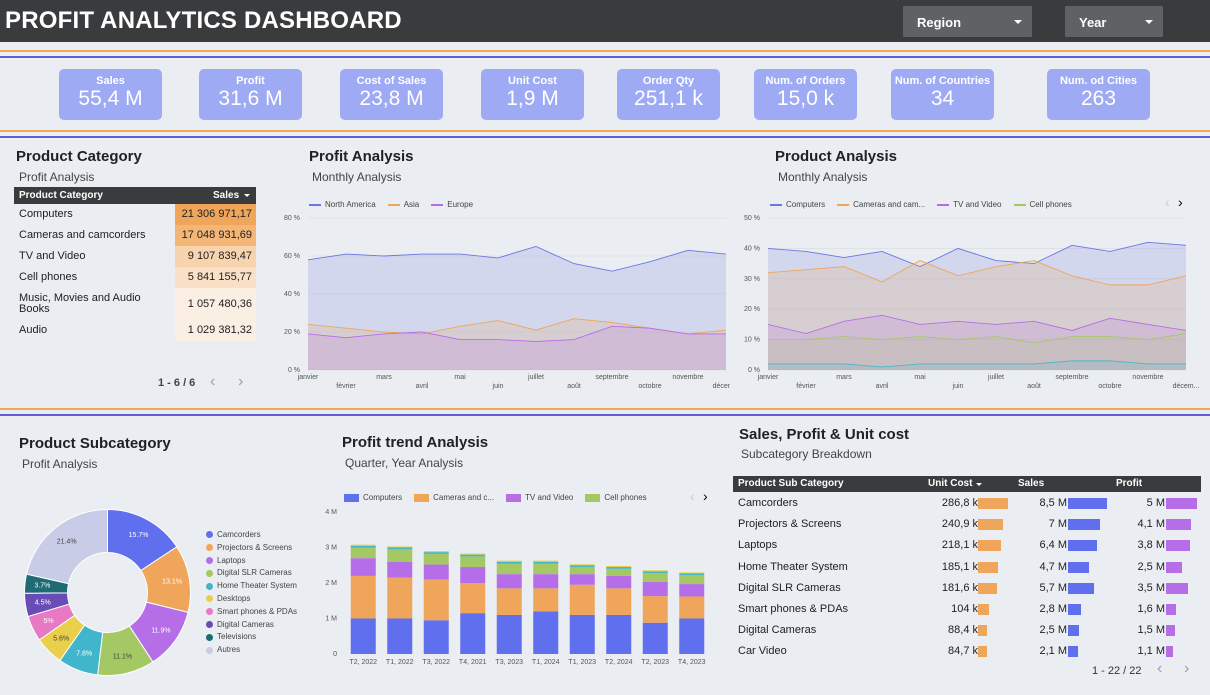 This screenshot has width=1210, height=695. What do you see at coordinates (135, 235) in the screenshot?
I see `table-row: Cameras and camcorders 17 048 931,69` at bounding box center [135, 235].